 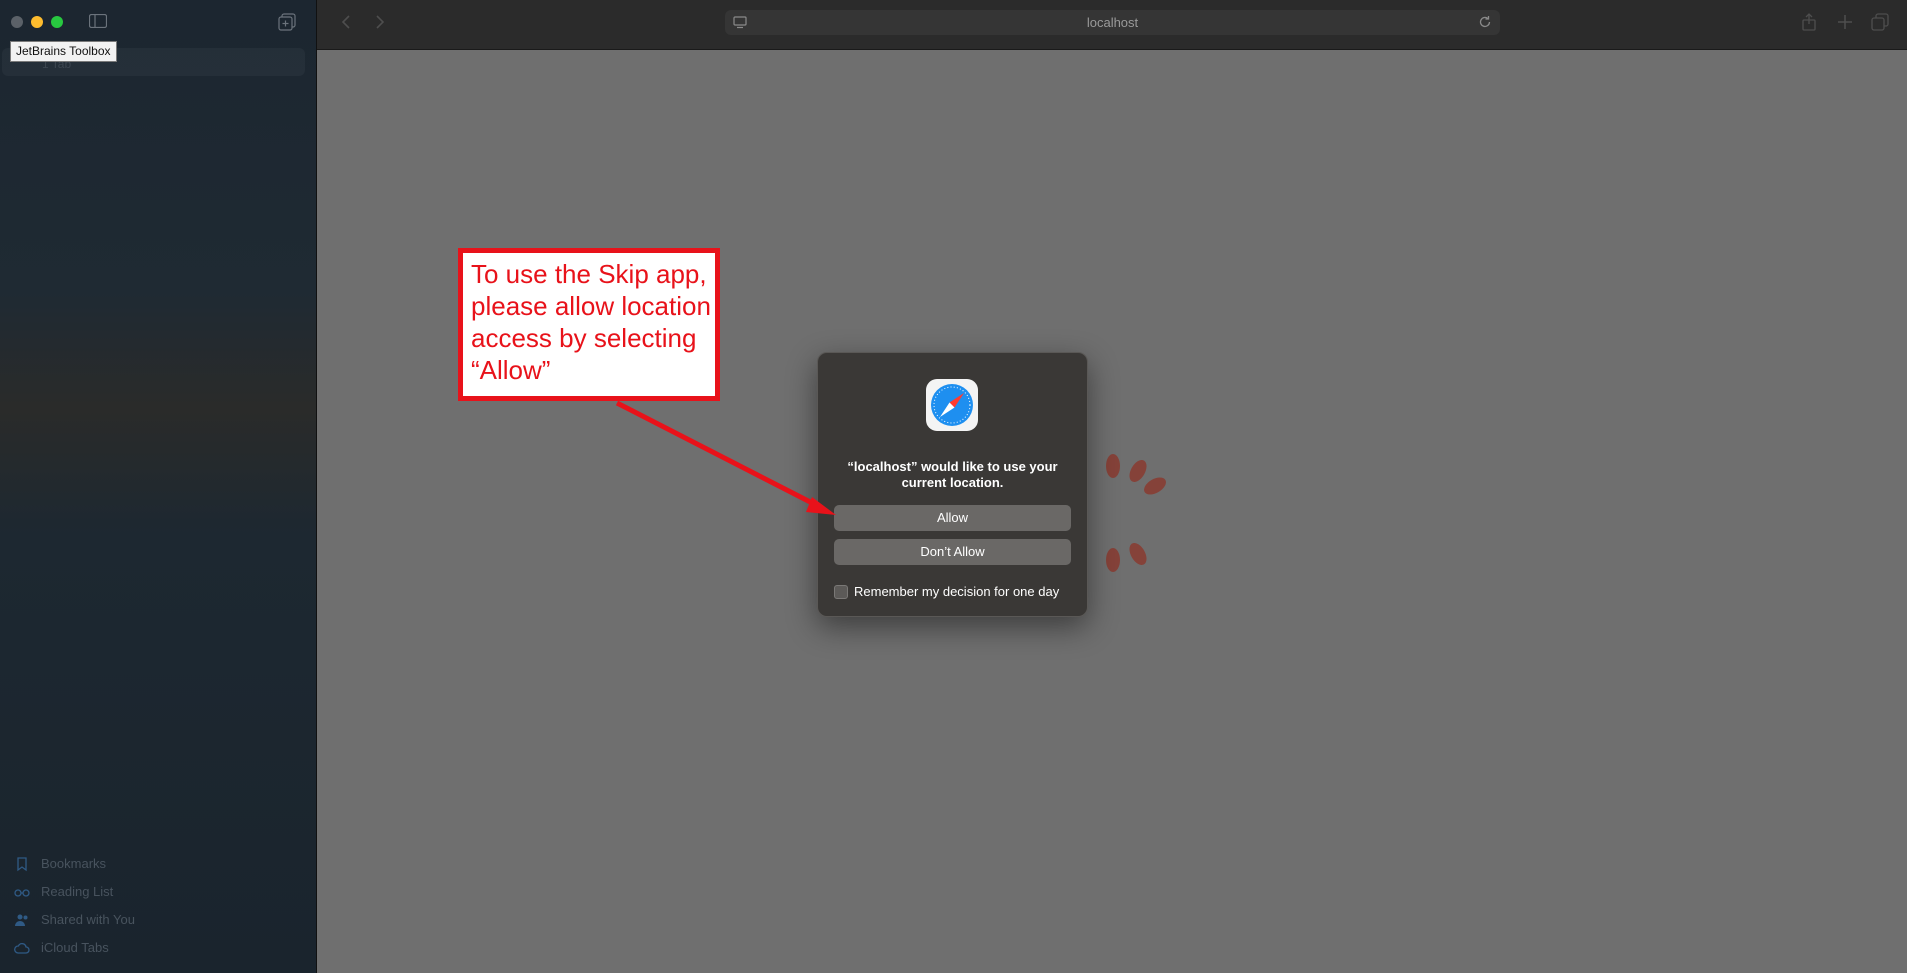 What do you see at coordinates (1880, 22) in the screenshot?
I see `tab-overview-icon` at bounding box center [1880, 22].